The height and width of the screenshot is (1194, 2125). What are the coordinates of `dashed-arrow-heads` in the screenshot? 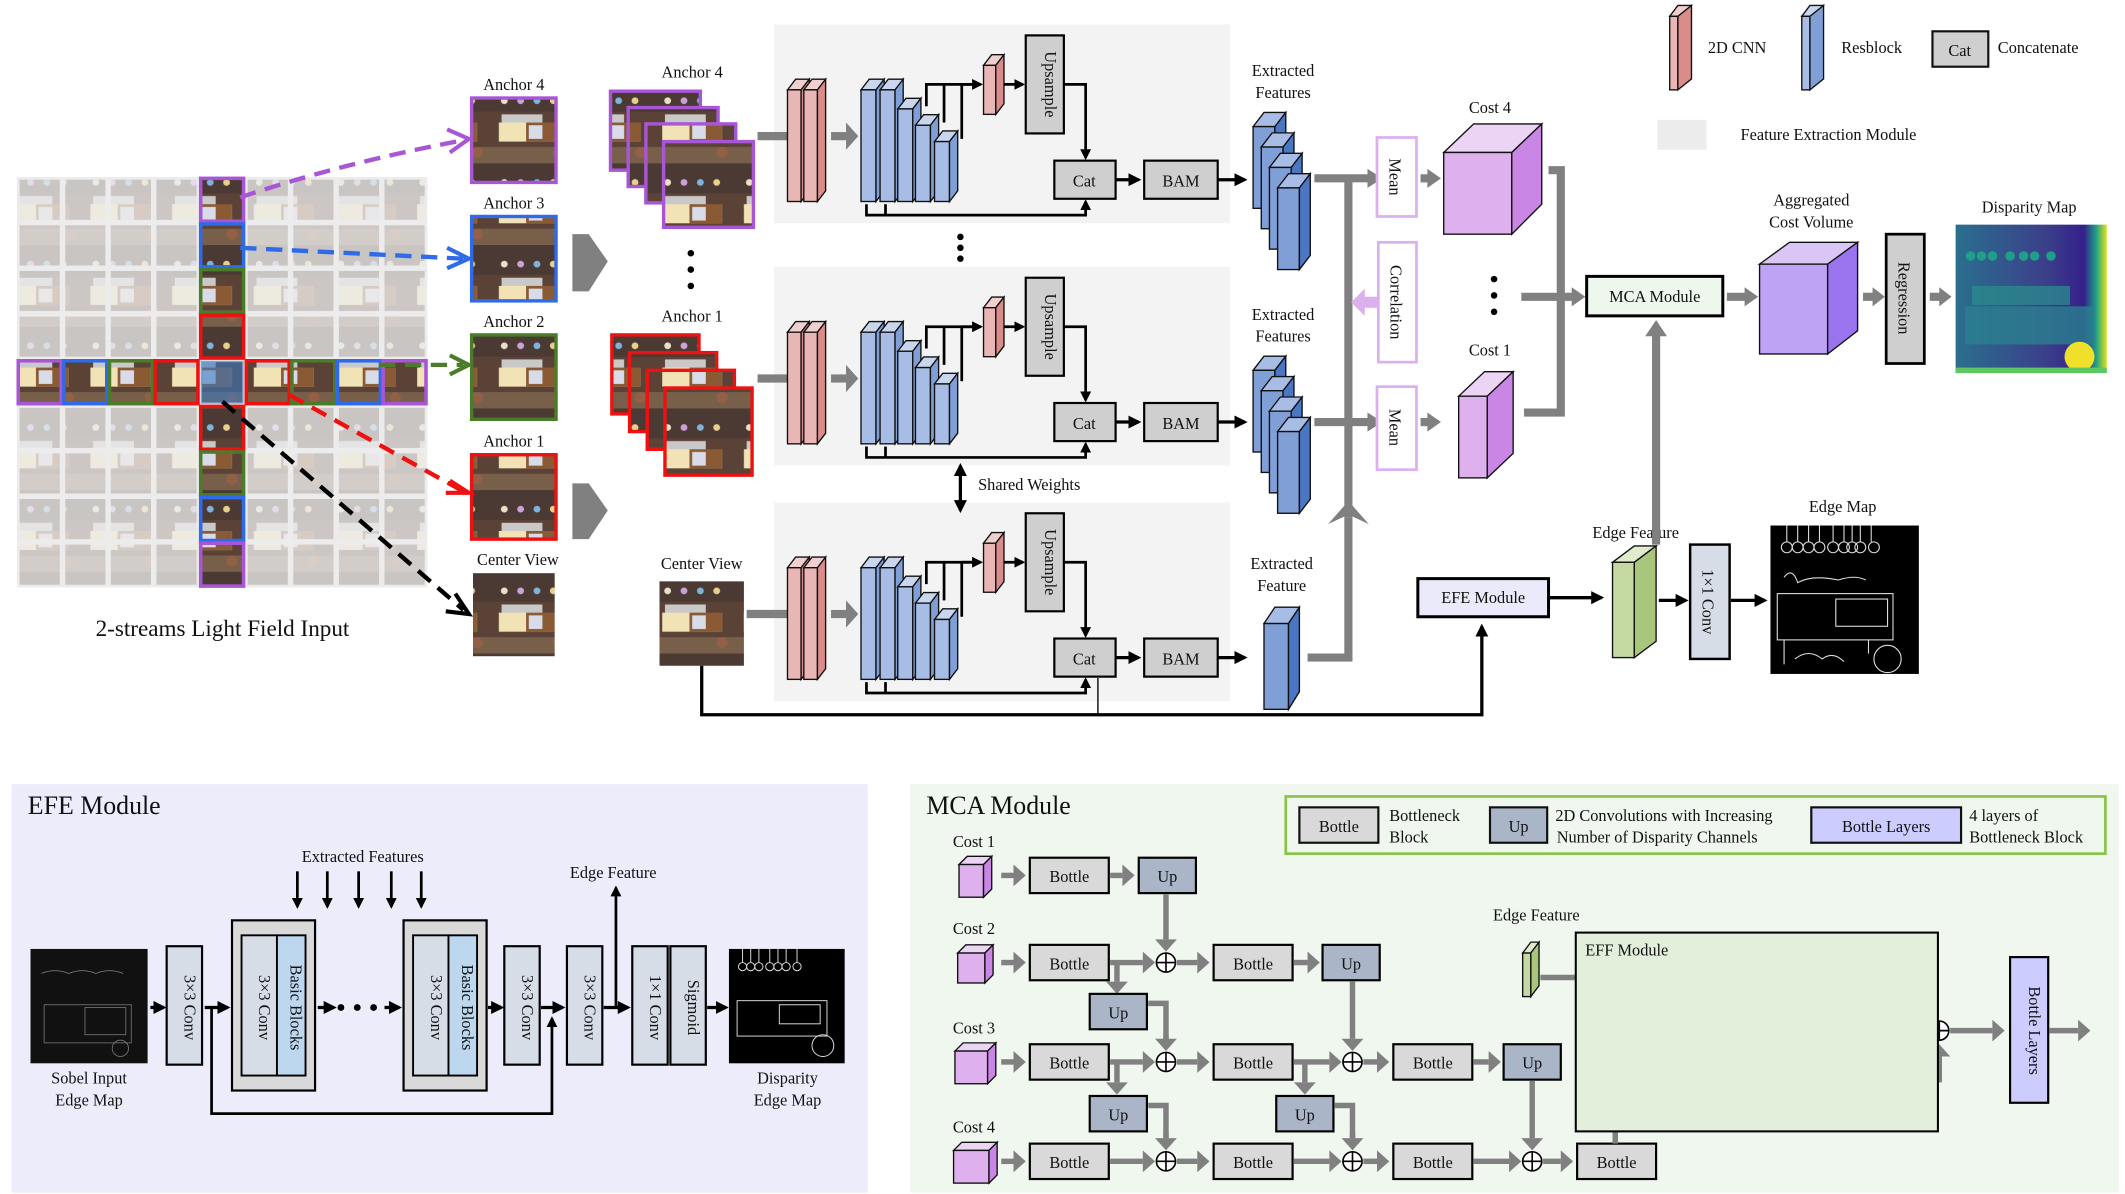 It's located at (460, 372).